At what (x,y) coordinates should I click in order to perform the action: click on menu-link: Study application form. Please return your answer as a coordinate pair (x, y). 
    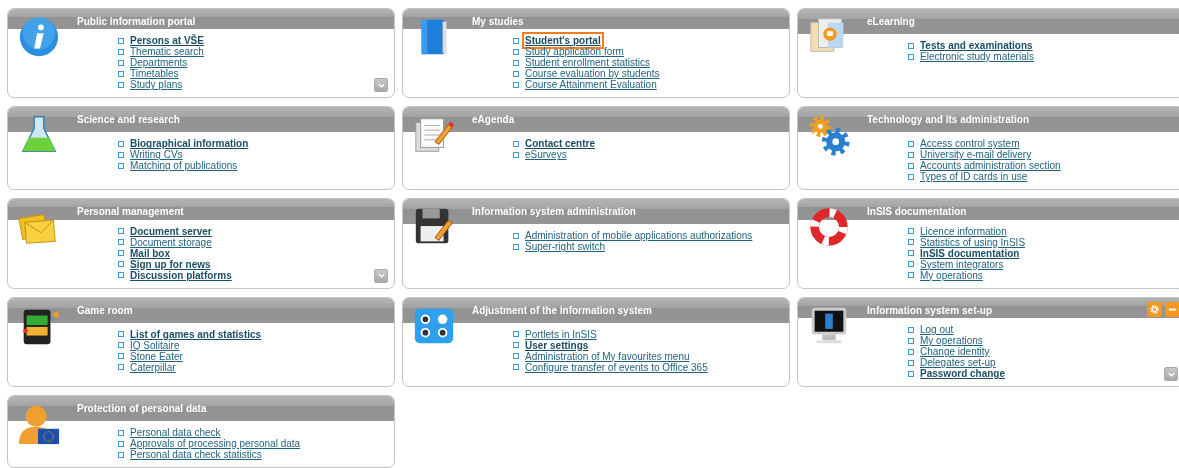
    Looking at the image, I should click on (574, 52).